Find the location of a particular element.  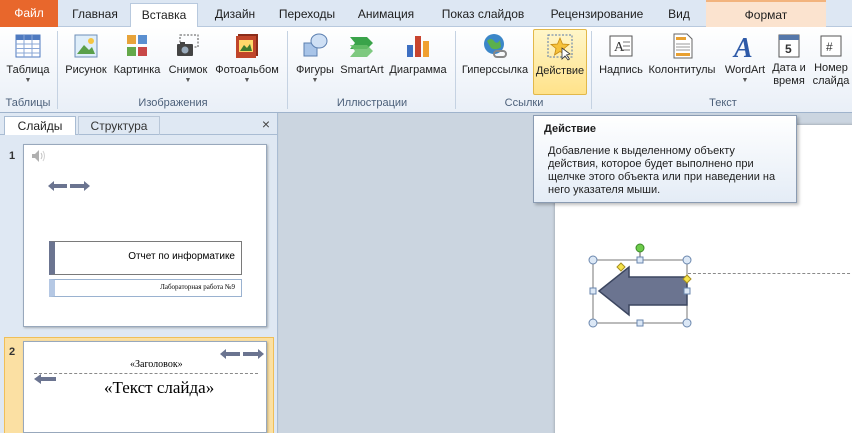

screenshot-label: Снимок is located at coordinates (188, 70).